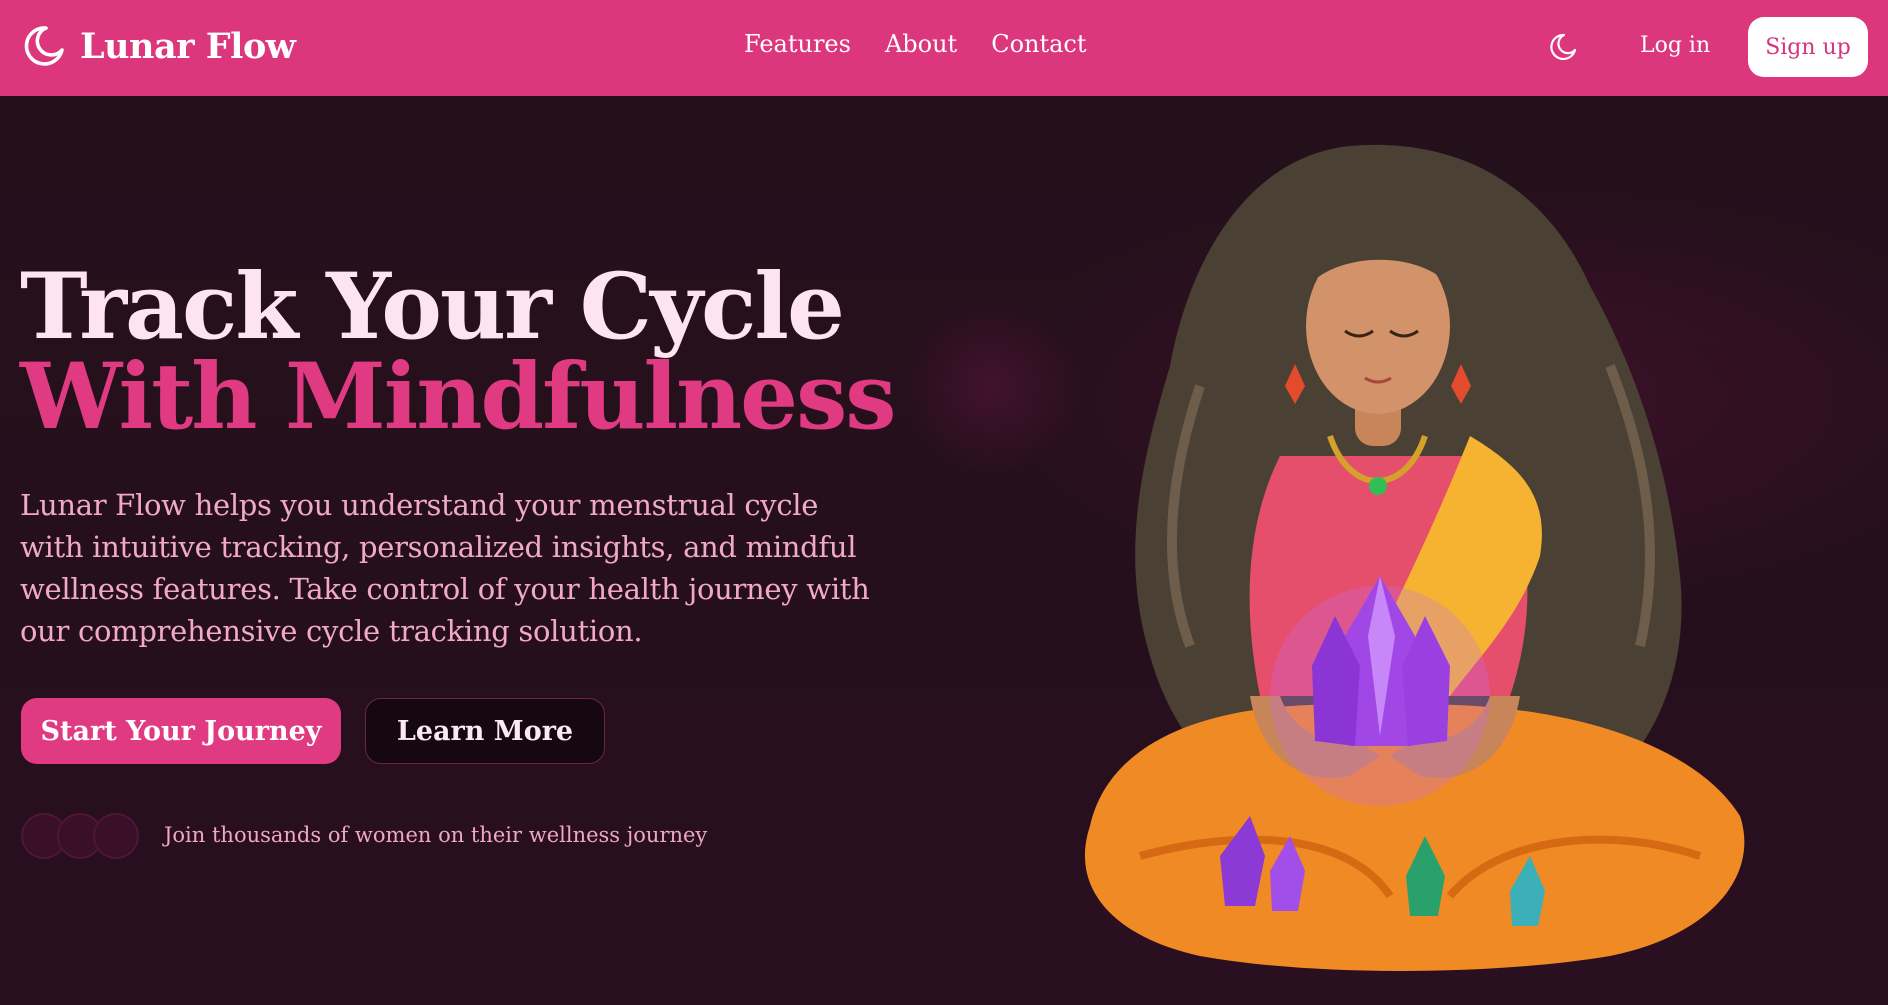 This screenshot has width=1888, height=1005. Describe the element at coordinates (432, 307) in the screenshot. I see `hero-title-line1: Track Your Cycle` at that location.